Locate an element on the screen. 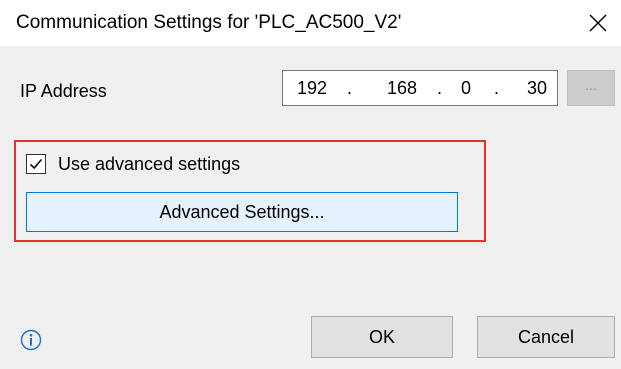 Image resolution: width=621 pixels, height=369 pixels. checkmark-icon is located at coordinates (36, 164).